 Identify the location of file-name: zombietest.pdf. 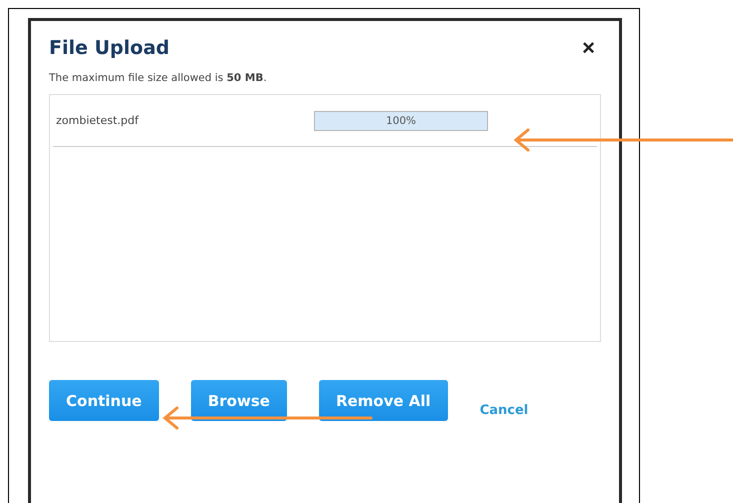
(98, 120).